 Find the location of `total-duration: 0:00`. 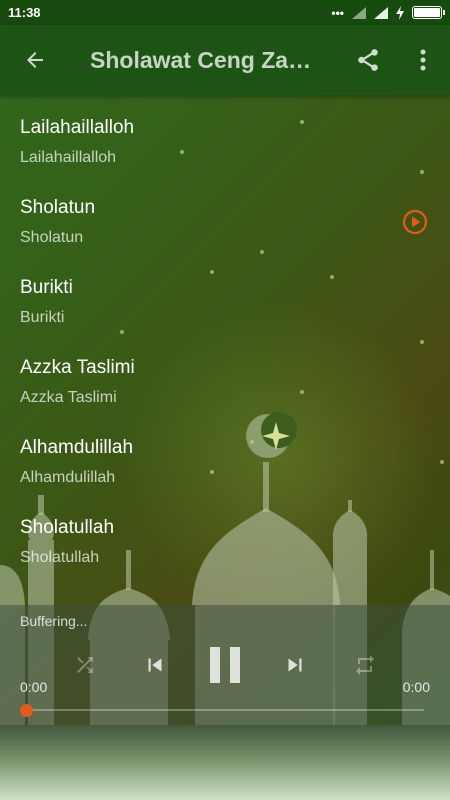

total-duration: 0:00 is located at coordinates (416, 687).